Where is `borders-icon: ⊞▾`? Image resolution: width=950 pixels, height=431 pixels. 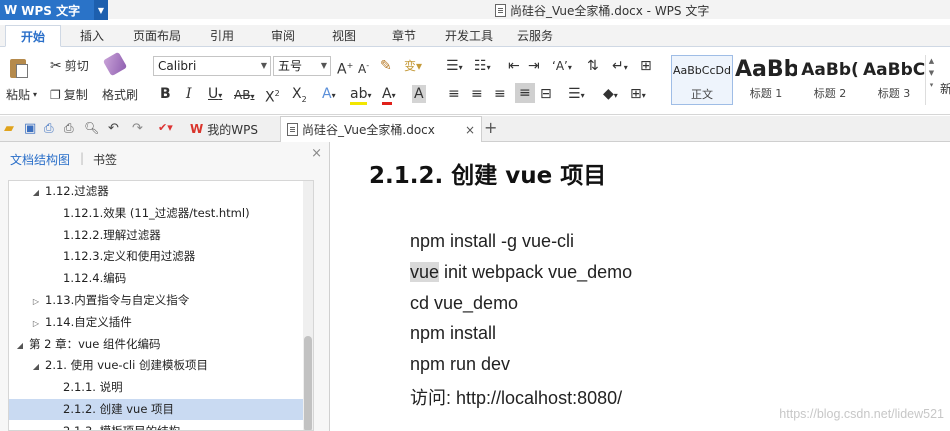 borders-icon: ⊞▾ is located at coordinates (638, 95).